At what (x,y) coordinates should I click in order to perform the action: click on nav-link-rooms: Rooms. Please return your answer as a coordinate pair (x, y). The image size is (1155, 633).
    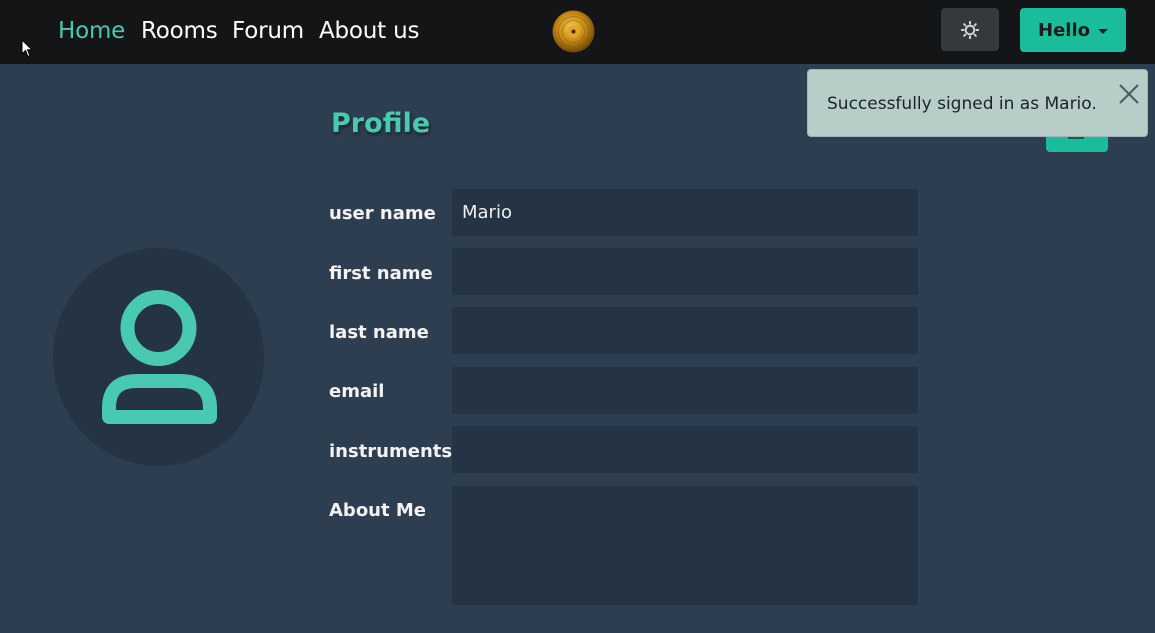
    Looking at the image, I should click on (179, 31).